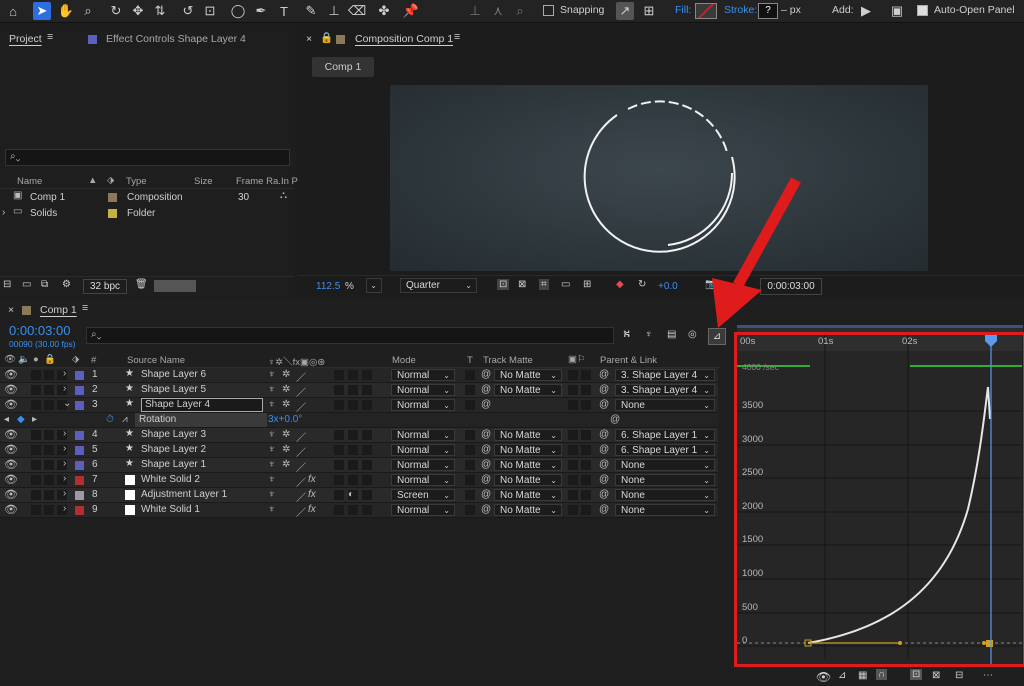  Describe the element at coordinates (423, 405) in the screenshot. I see `blend-mode-dropdown: Normal ⌄` at that location.